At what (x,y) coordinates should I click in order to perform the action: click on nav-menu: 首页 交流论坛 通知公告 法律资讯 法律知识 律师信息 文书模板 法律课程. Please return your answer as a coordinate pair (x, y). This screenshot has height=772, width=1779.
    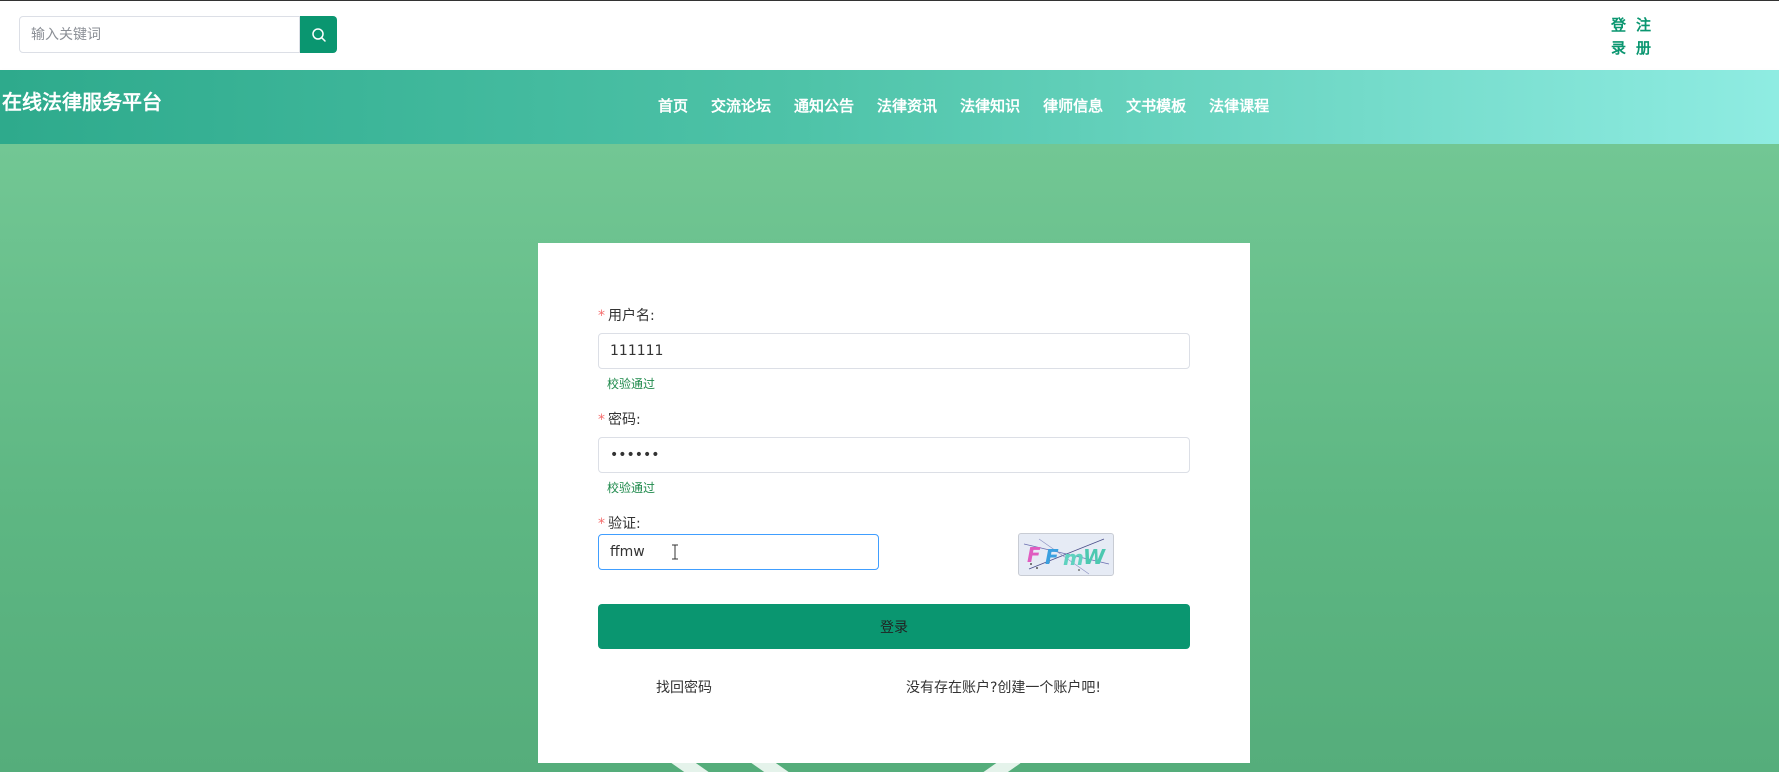
    Looking at the image, I should click on (975, 105).